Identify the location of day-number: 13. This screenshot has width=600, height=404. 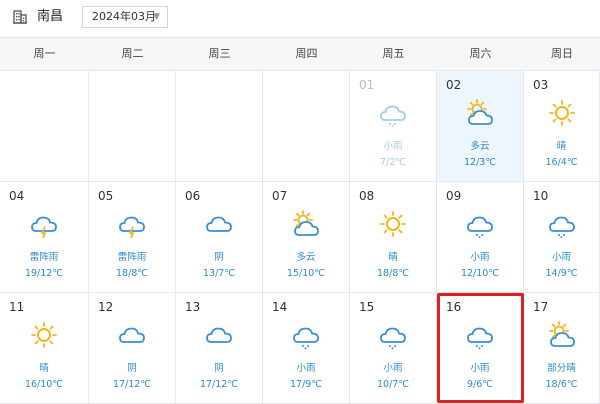
(193, 307).